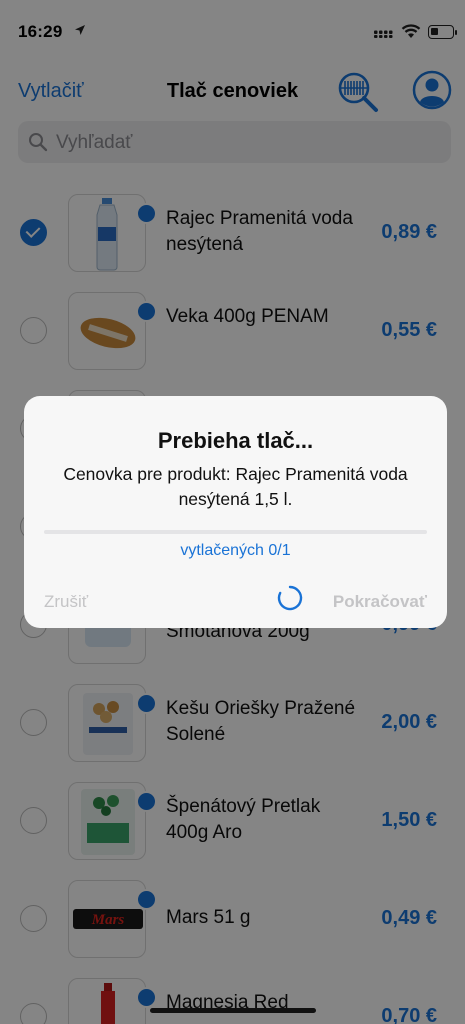 The image size is (465, 1024). Describe the element at coordinates (233, 1010) in the screenshot. I see `home-indicator` at that location.